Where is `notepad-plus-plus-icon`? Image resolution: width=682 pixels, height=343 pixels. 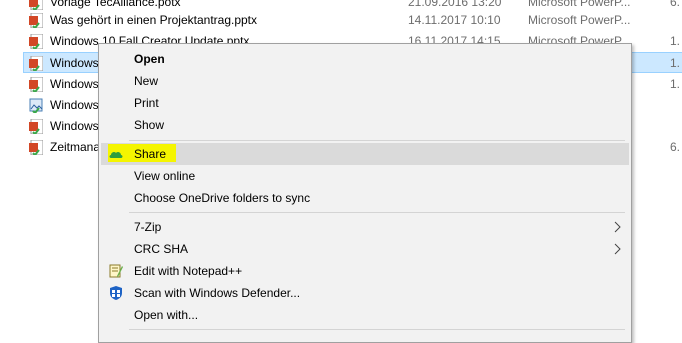 notepad-plus-plus-icon is located at coordinates (116, 271).